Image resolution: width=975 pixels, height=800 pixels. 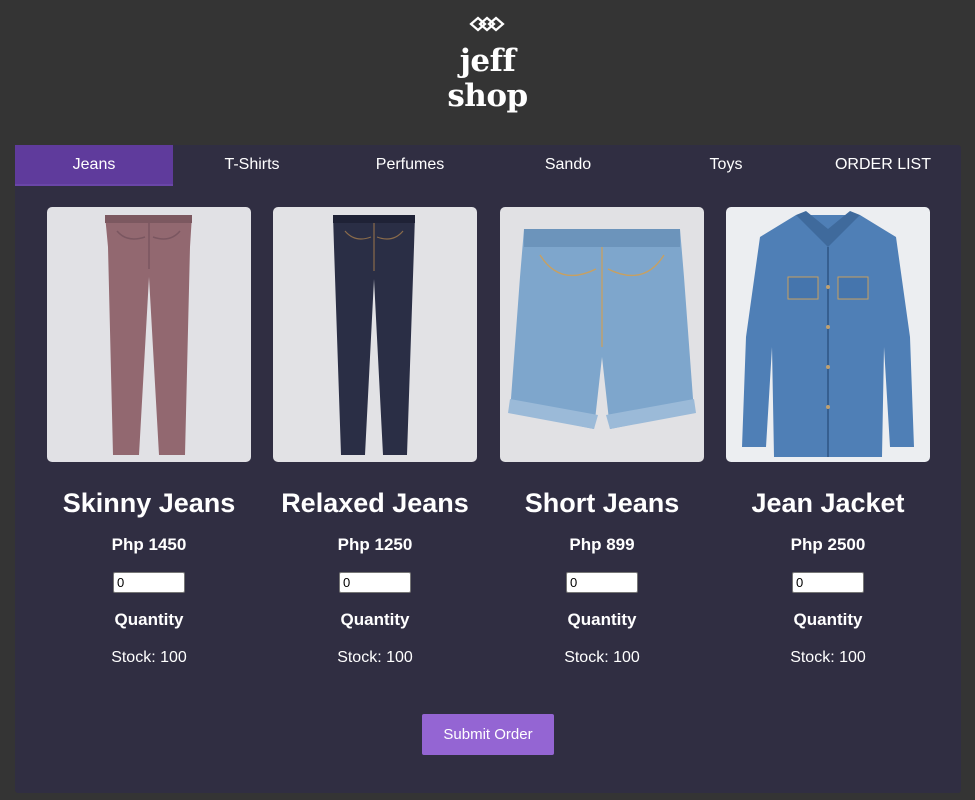 I want to click on product-card-jean-jacket: Jean Jacket Php 2500 Quantity Stock: 100, so click(x=828, y=438).